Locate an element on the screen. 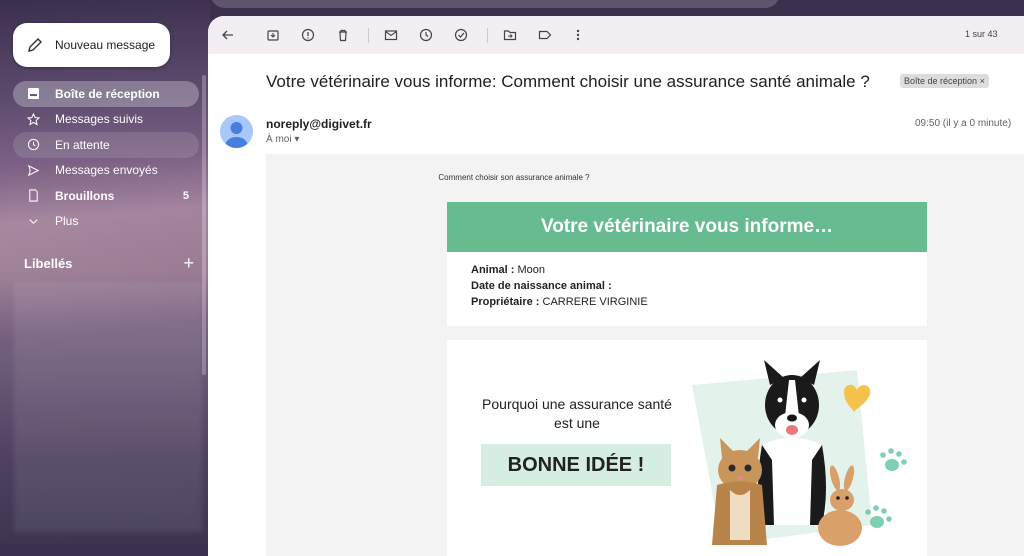 This screenshot has height=556, width=1024. clock-icon is located at coordinates (33, 145).